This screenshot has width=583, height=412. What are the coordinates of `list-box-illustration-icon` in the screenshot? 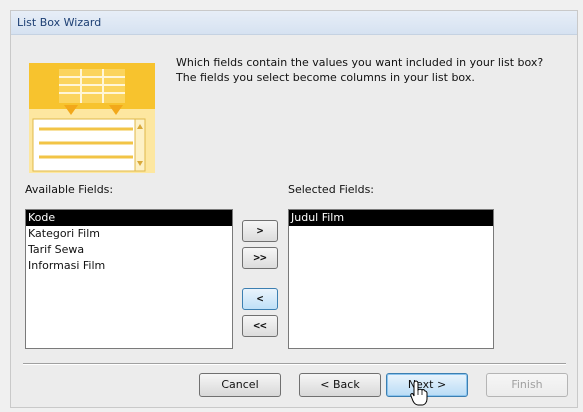 It's located at (92, 118).